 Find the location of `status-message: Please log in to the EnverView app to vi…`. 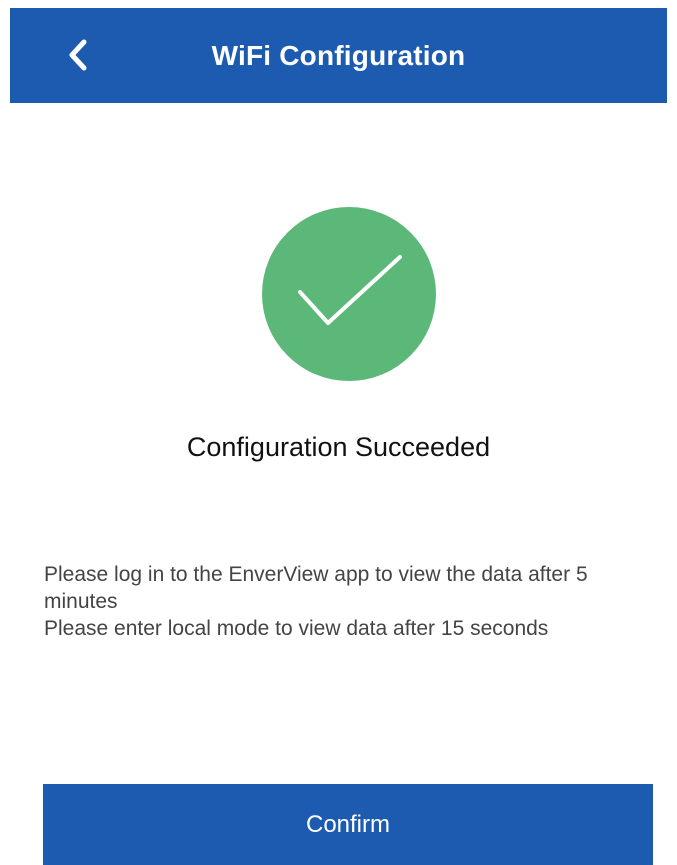

status-message: Please log in to the EnverView app to vi… is located at coordinates (316, 601).